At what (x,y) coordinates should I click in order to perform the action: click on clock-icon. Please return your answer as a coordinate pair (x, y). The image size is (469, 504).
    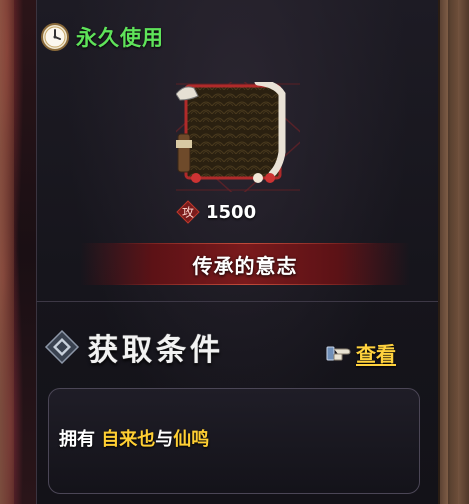
    Looking at the image, I should click on (55, 37).